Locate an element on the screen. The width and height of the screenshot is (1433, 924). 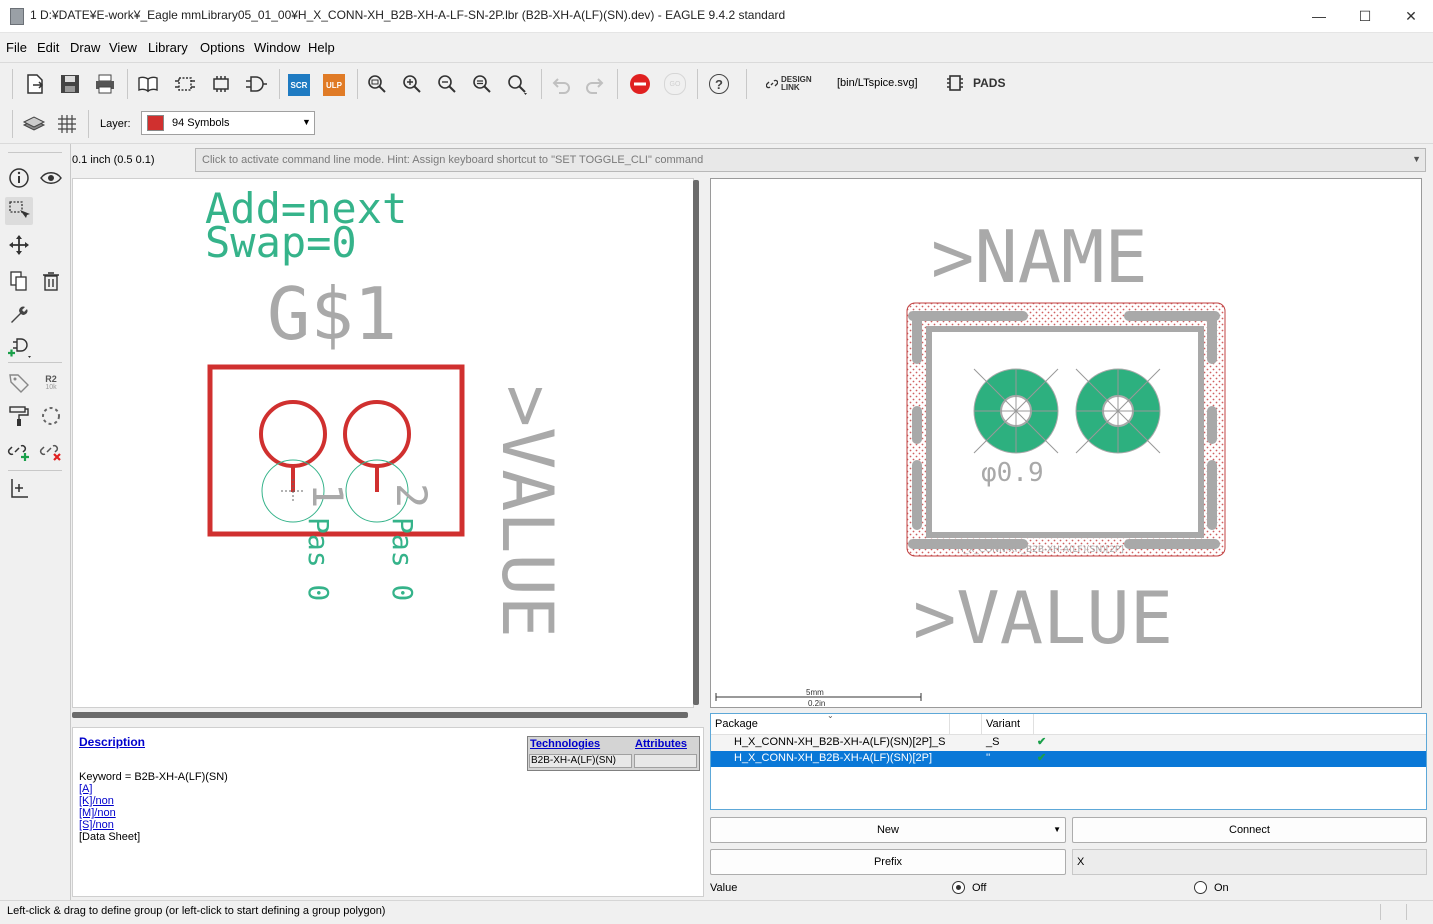
symbol-icon is located at coordinates (256, 84).